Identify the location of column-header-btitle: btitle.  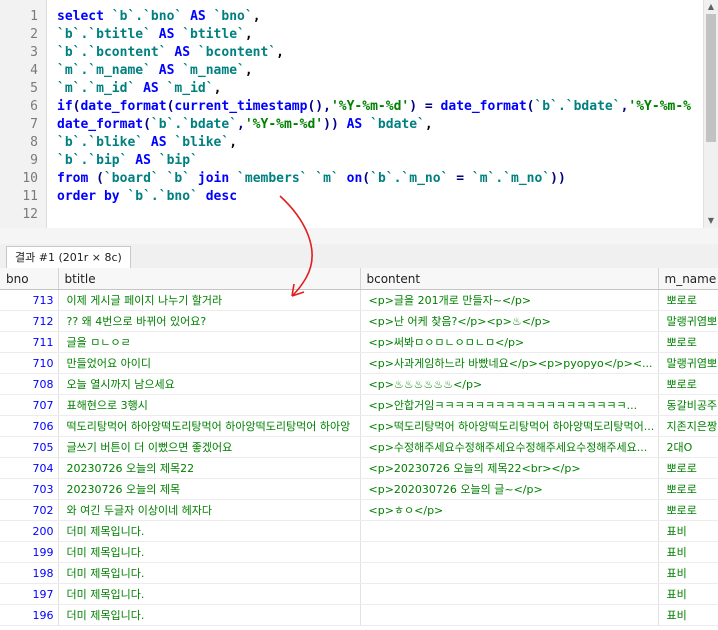
(209, 279).